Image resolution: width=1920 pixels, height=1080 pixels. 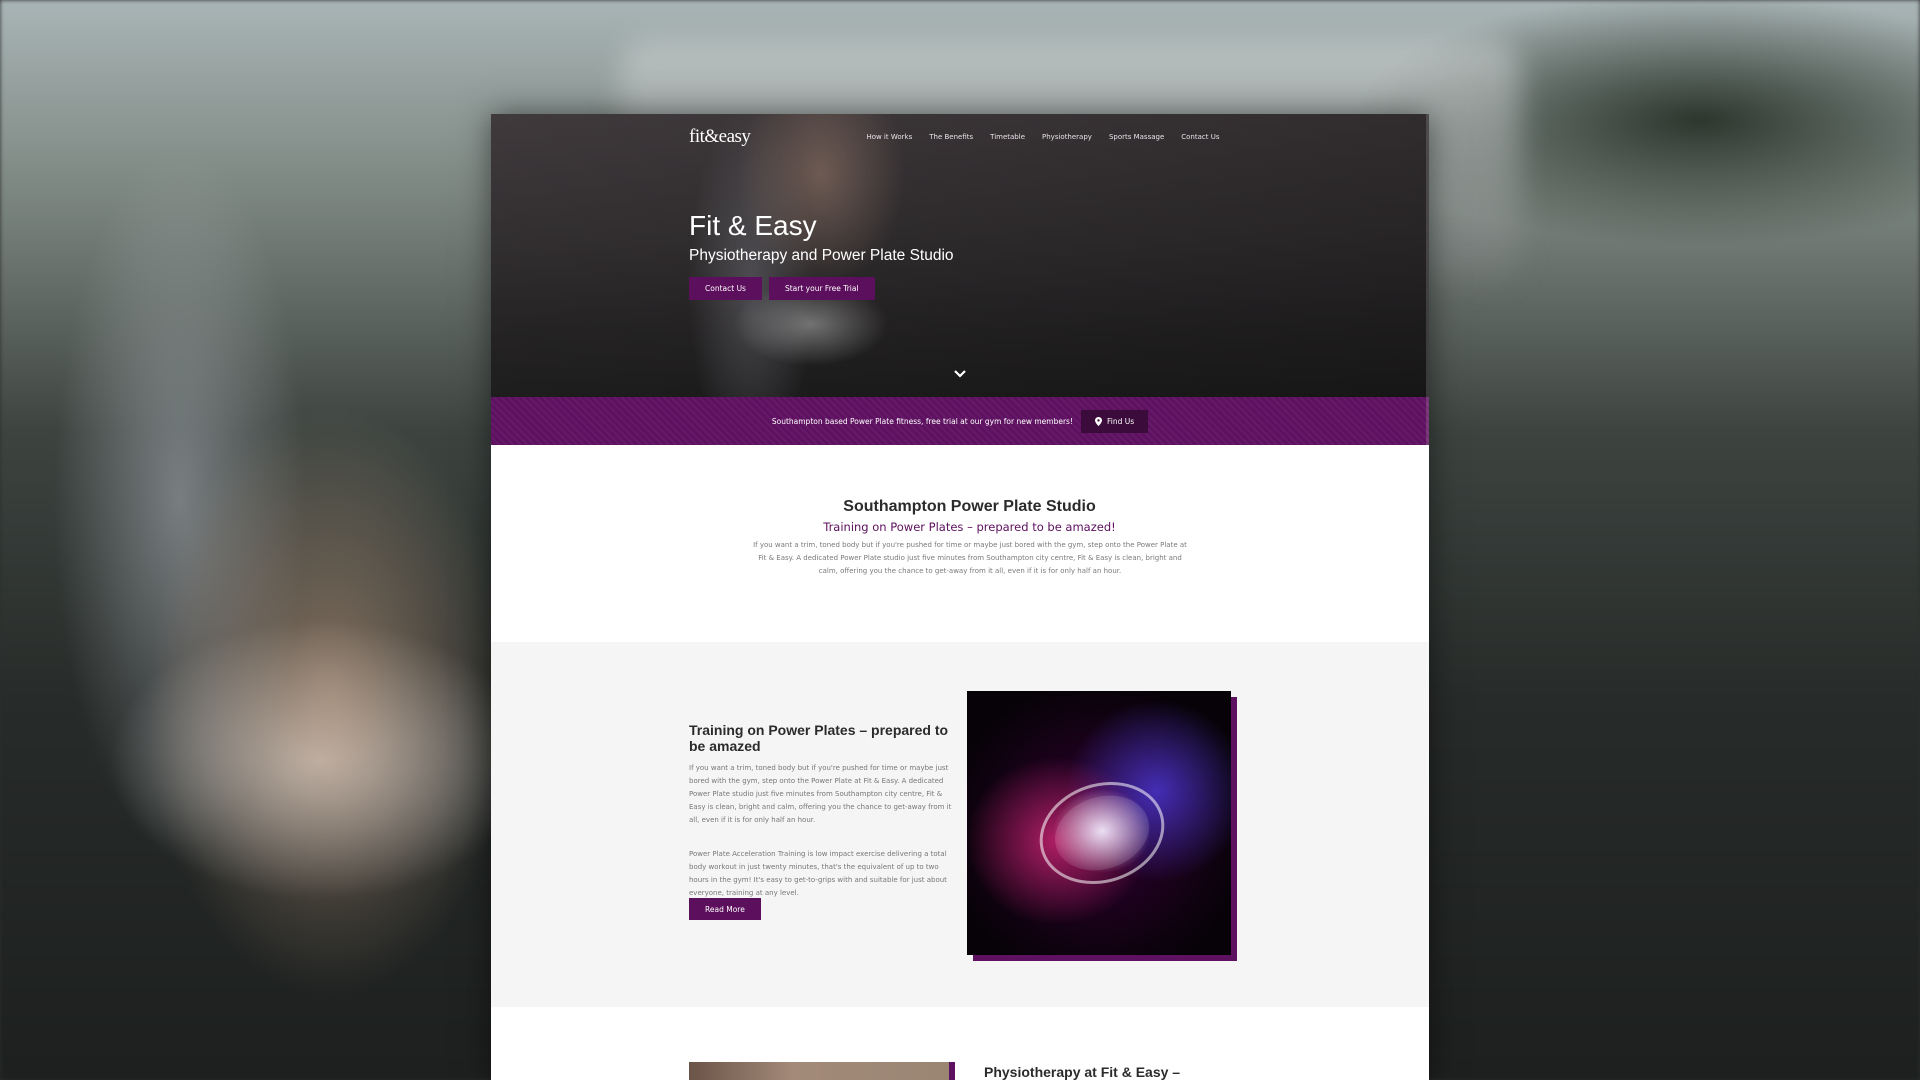 I want to click on hero-overlay, so click(x=960, y=255).